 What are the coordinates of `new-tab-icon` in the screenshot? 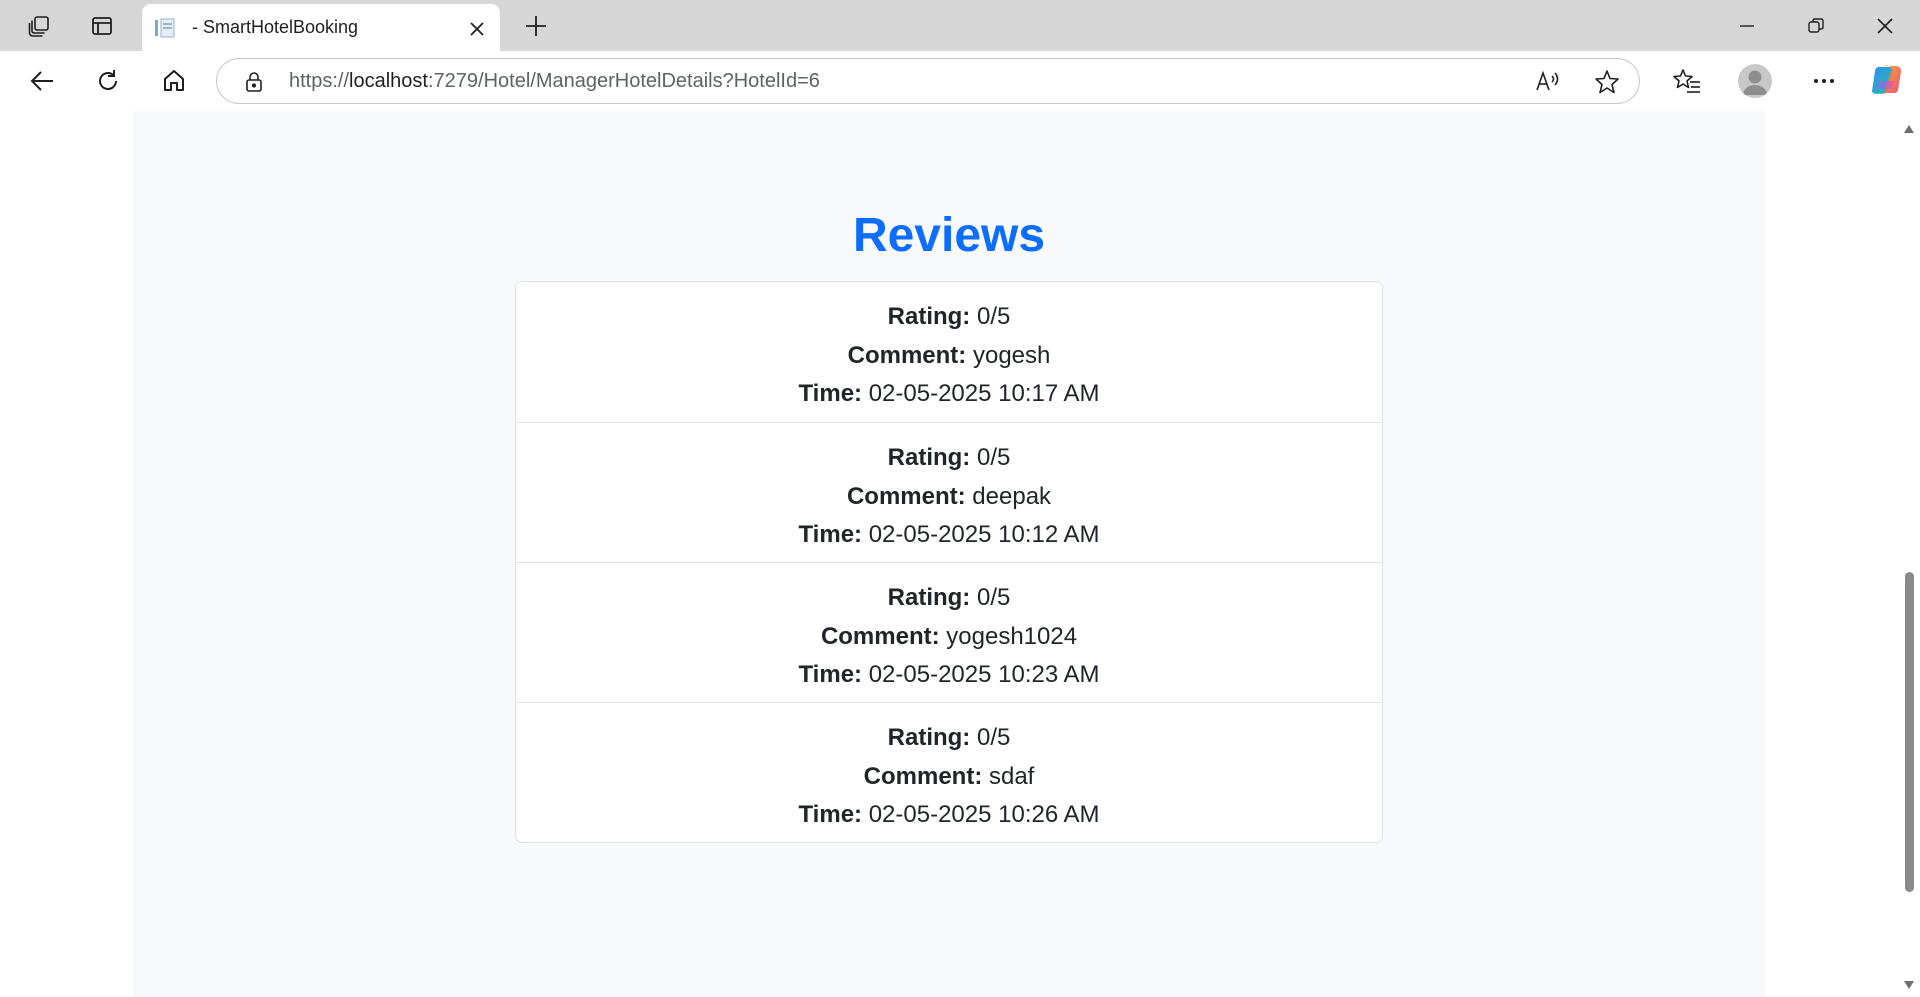 It's located at (536, 26).